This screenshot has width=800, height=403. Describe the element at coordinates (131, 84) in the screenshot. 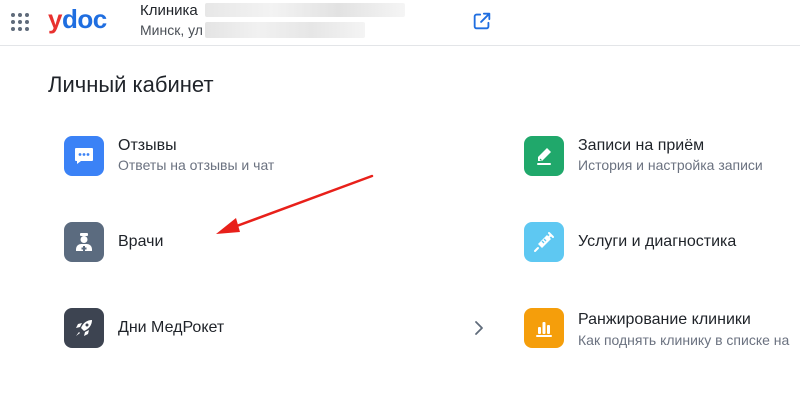

I see `page-title: Личный кабинет` at that location.